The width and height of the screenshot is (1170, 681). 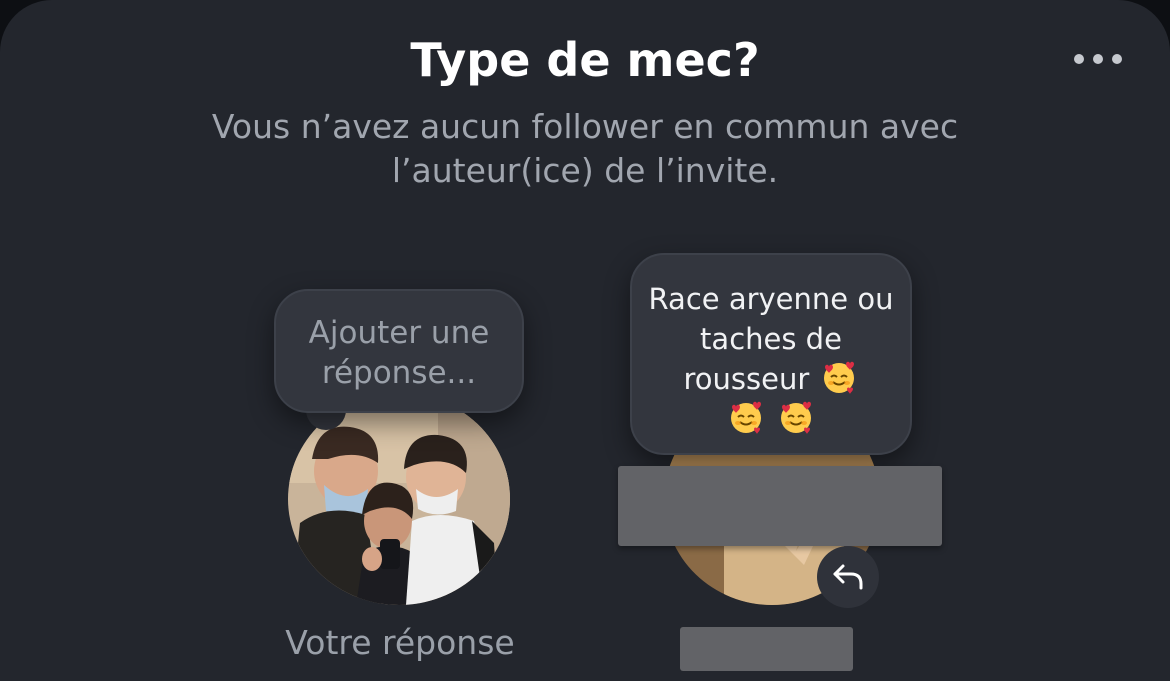 What do you see at coordinates (780, 506) in the screenshot?
I see `redacted-username-overlay` at bounding box center [780, 506].